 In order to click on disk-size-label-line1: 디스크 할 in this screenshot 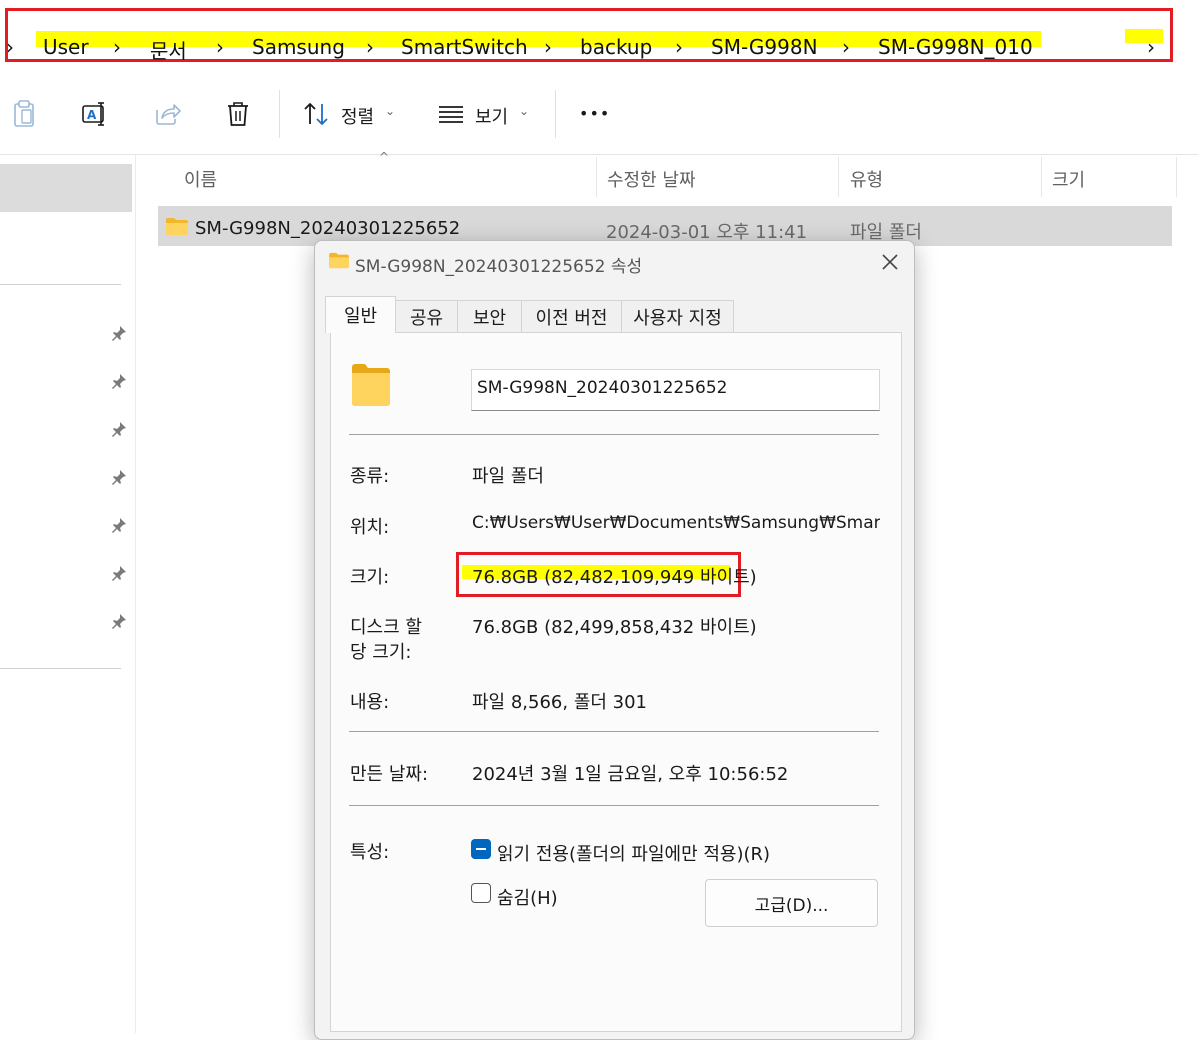, I will do `click(386, 627)`.